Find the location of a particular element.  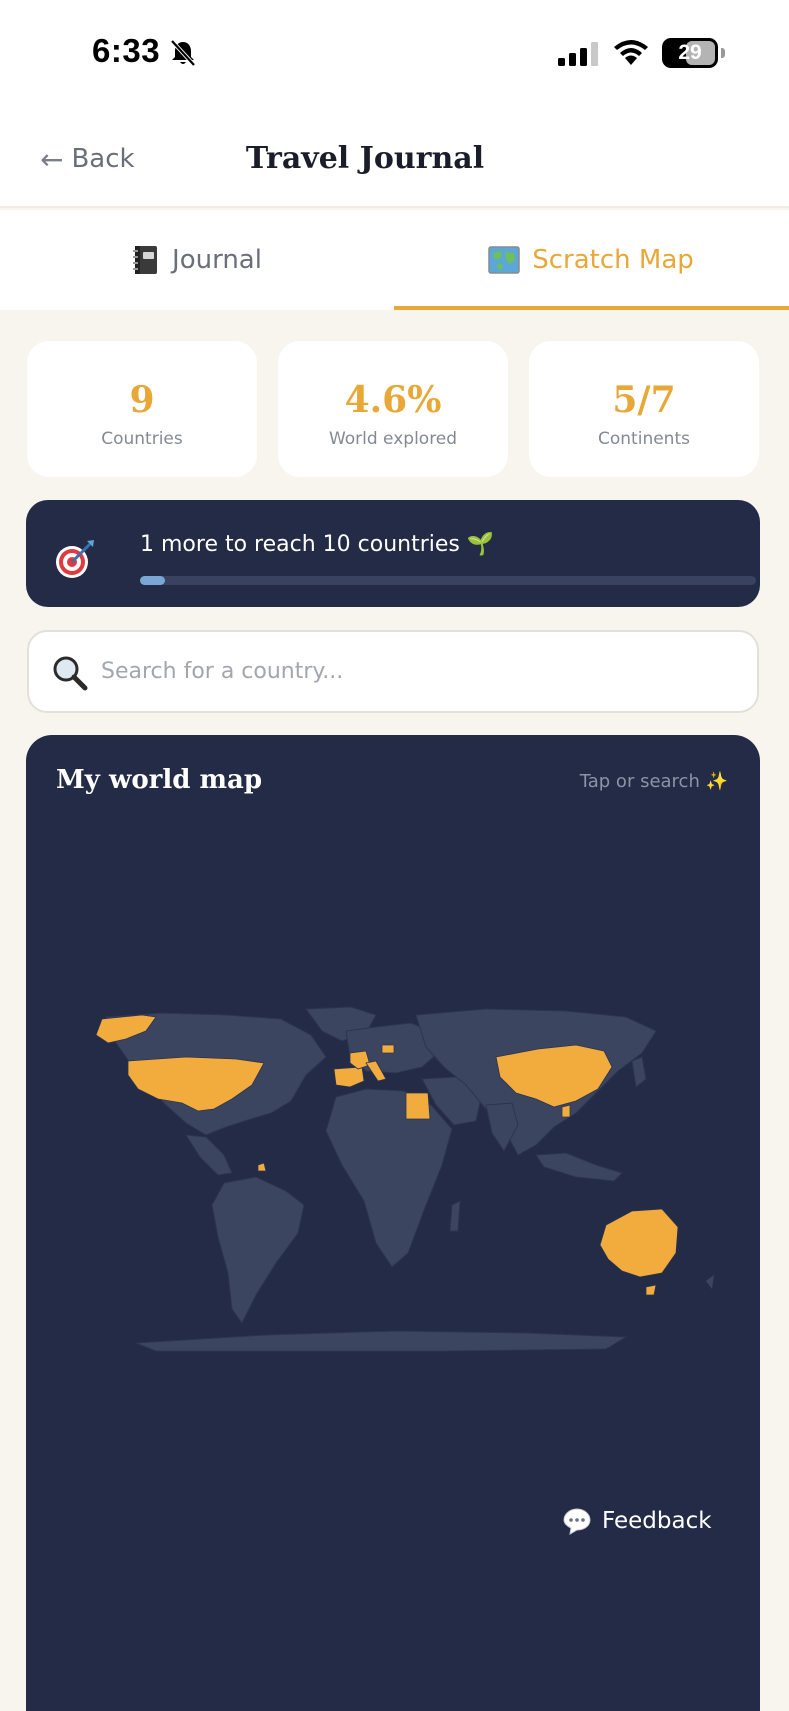

speech-bubble-icon is located at coordinates (577, 1521).